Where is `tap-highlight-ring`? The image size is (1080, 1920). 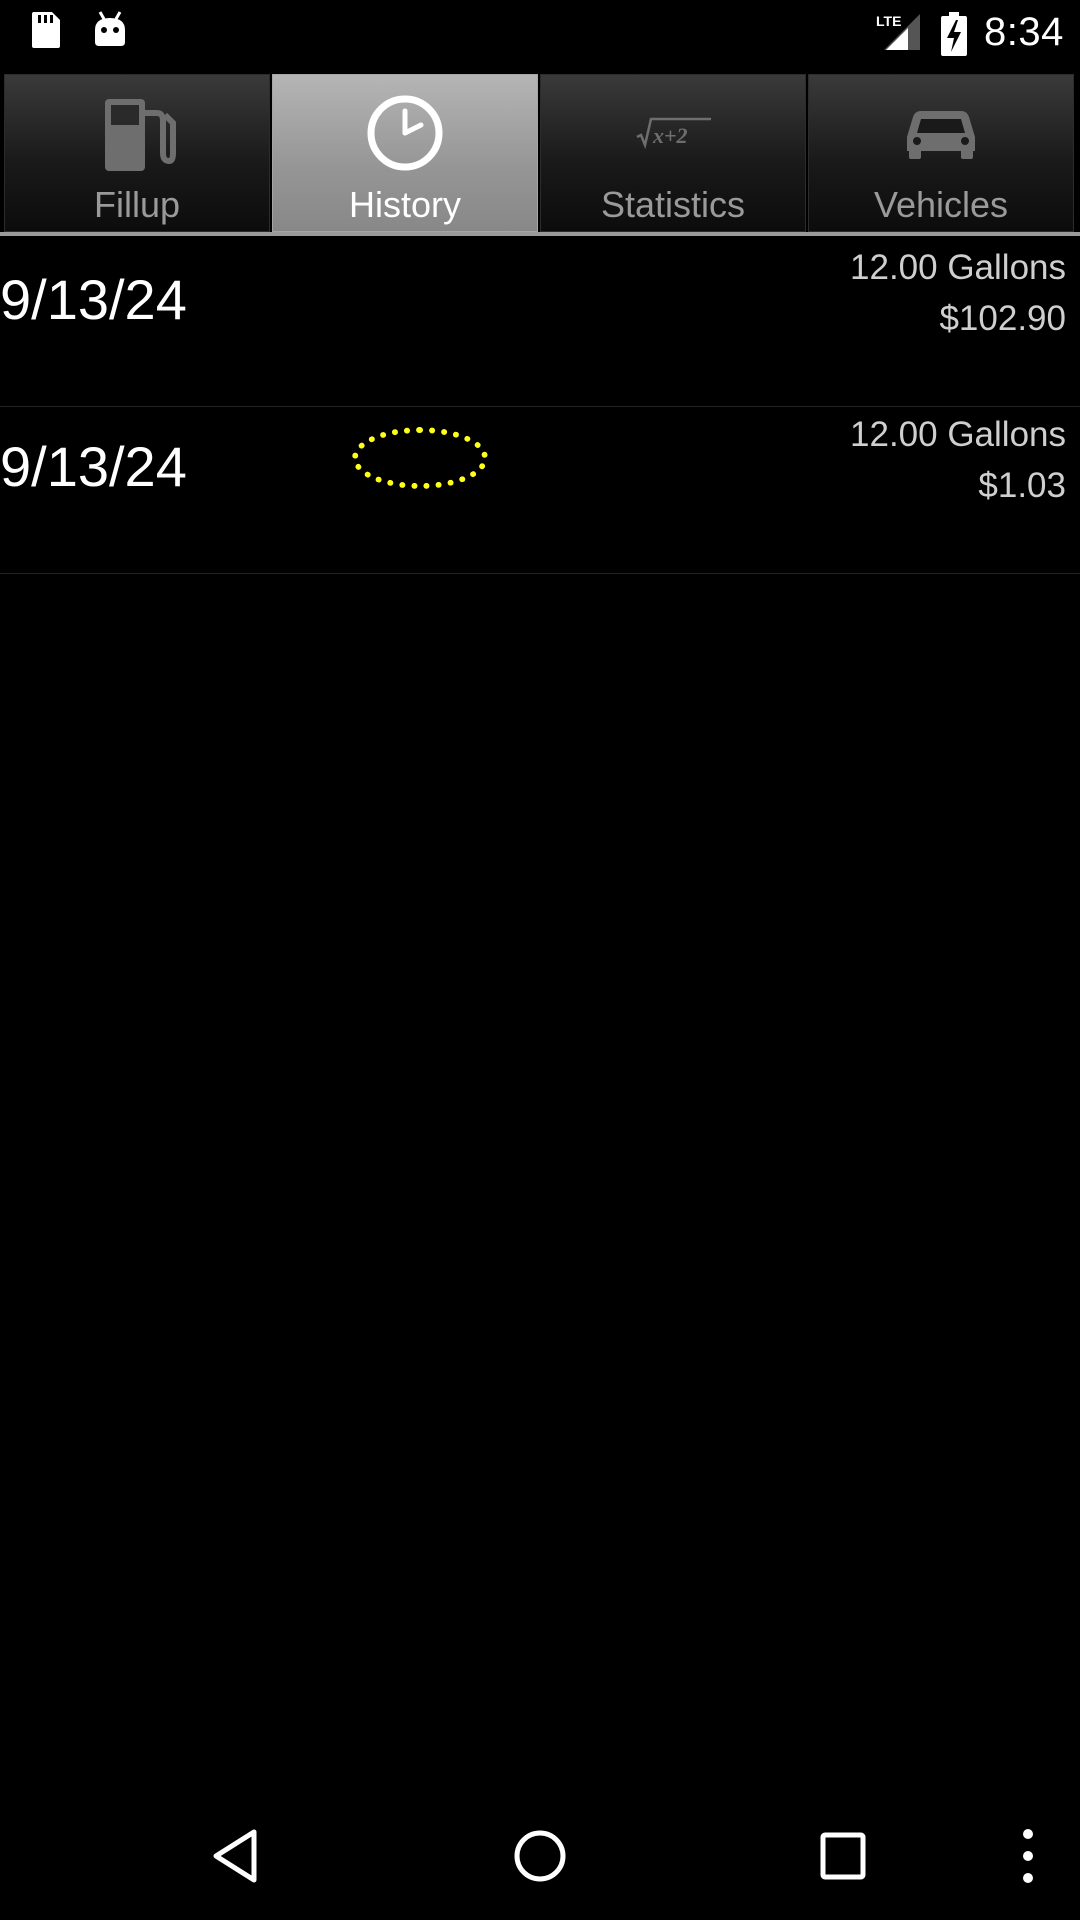 tap-highlight-ring is located at coordinates (420, 458).